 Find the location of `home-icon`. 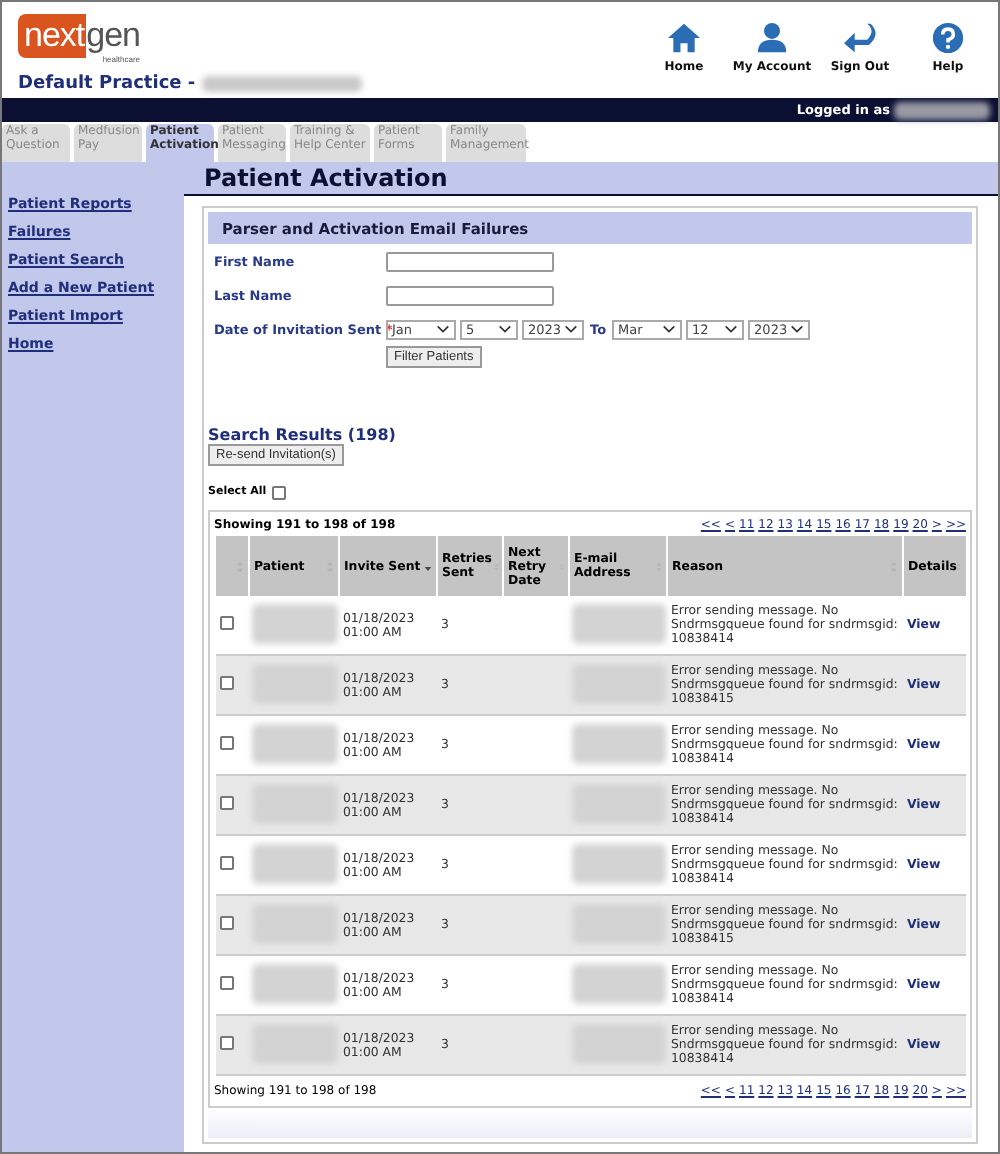

home-icon is located at coordinates (684, 38).